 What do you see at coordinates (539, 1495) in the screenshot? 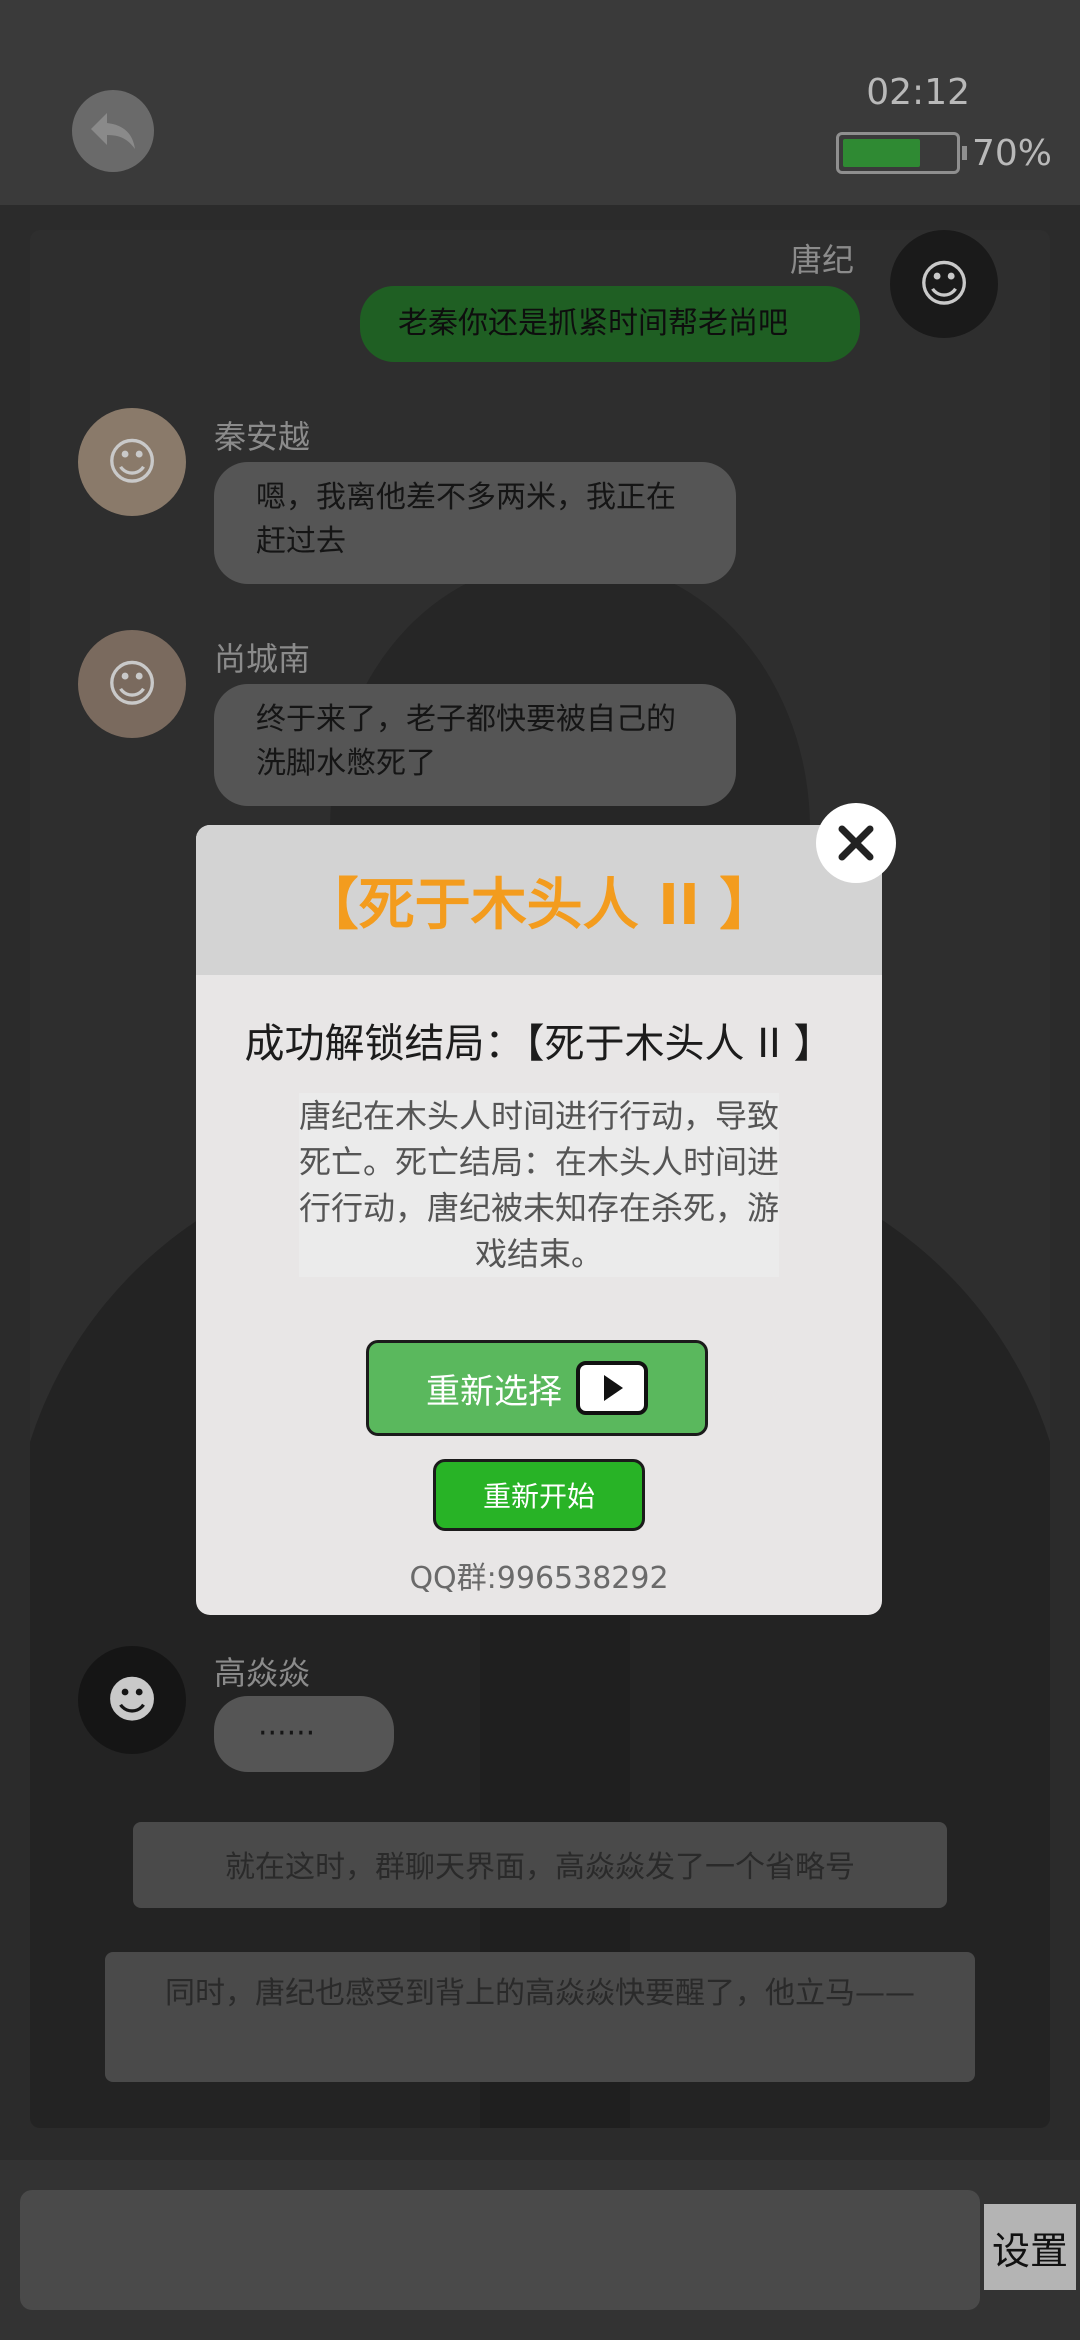
I see `restart-button: 重新开始` at bounding box center [539, 1495].